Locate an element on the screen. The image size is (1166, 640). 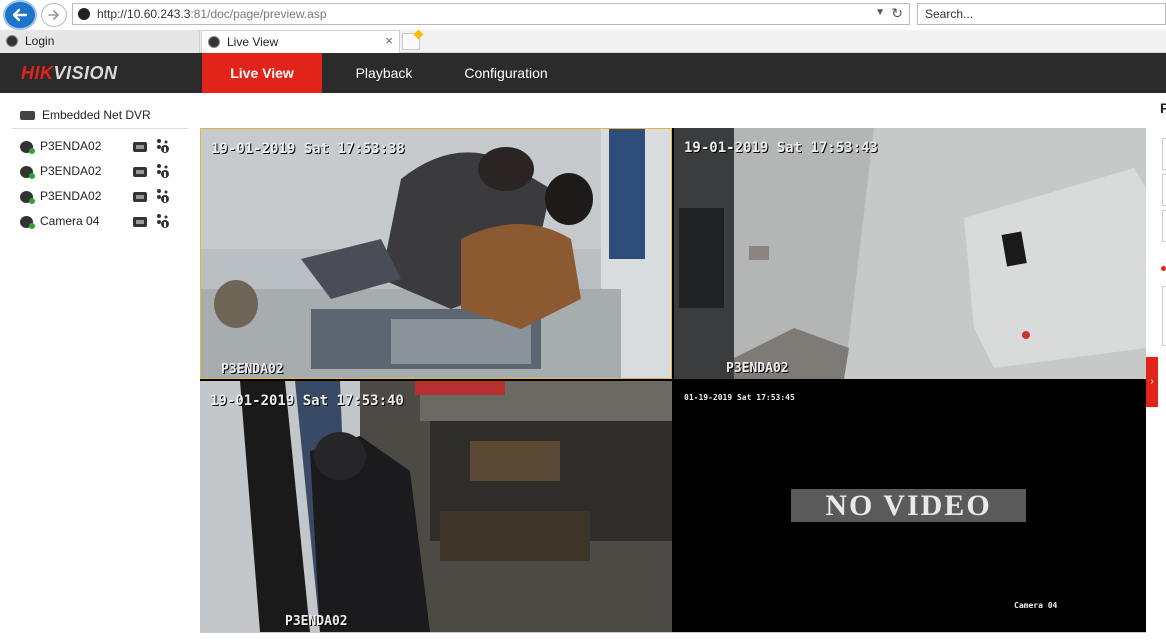
device-node: Embedded Net DVR is located at coordinates (85, 115).